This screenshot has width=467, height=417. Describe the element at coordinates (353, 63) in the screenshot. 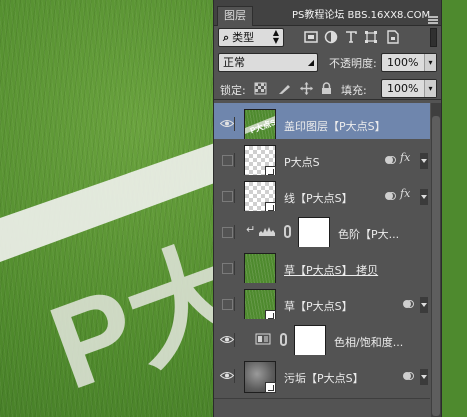

I see `opacity-label: 不透明度:` at that location.